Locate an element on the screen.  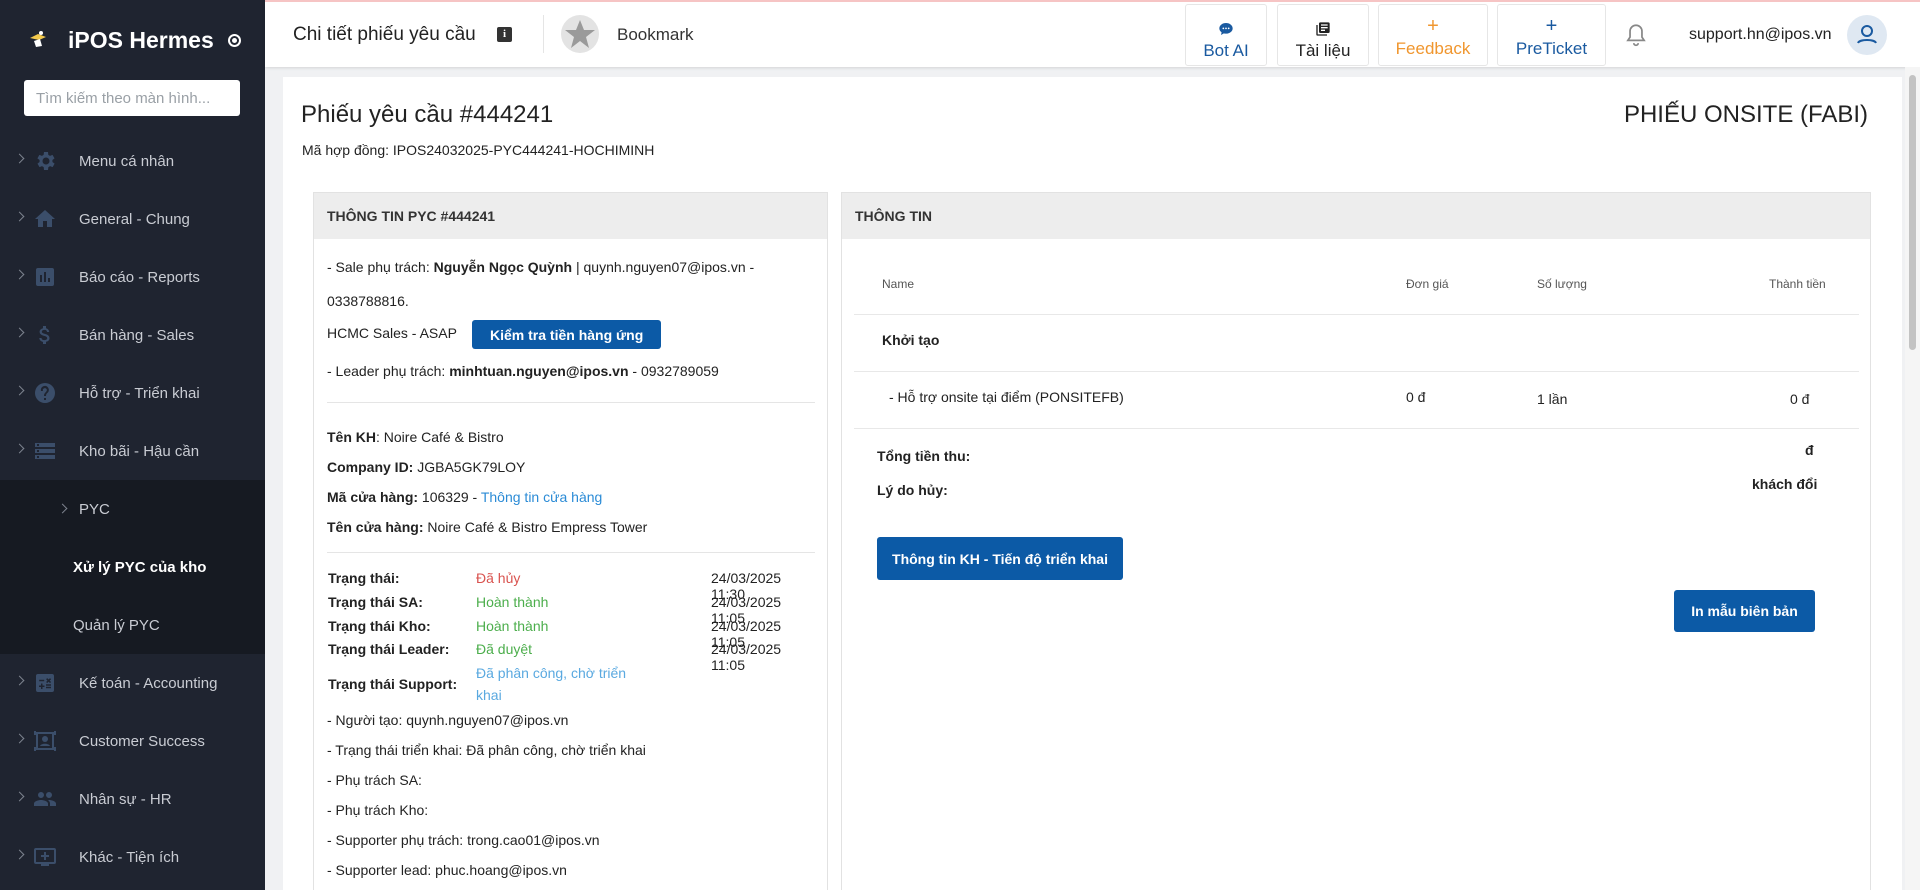
sale-team: HCMC Sales - ASAP is located at coordinates (392, 333).